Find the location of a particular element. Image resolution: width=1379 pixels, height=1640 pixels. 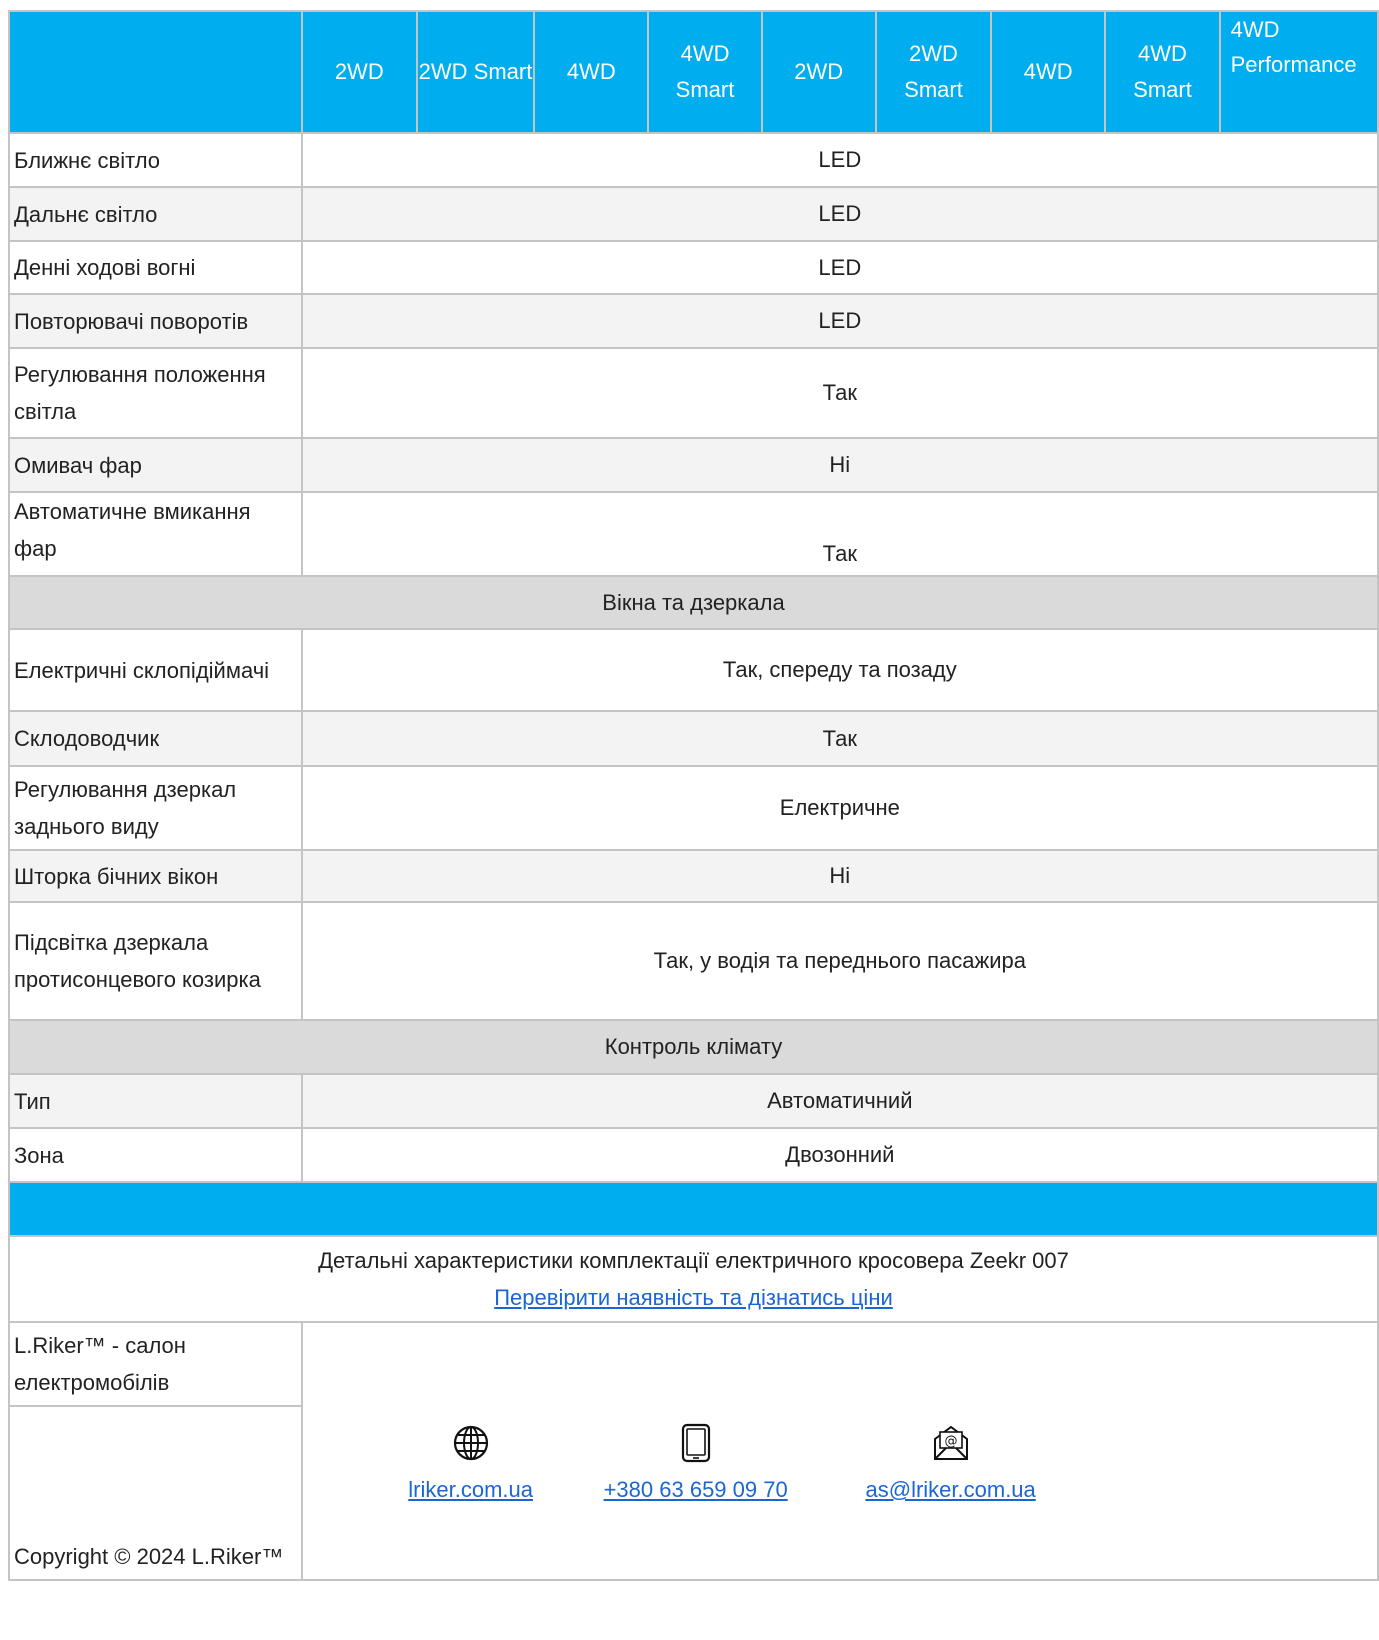

row-value: Так, спереду та позаду is located at coordinates (839, 670).